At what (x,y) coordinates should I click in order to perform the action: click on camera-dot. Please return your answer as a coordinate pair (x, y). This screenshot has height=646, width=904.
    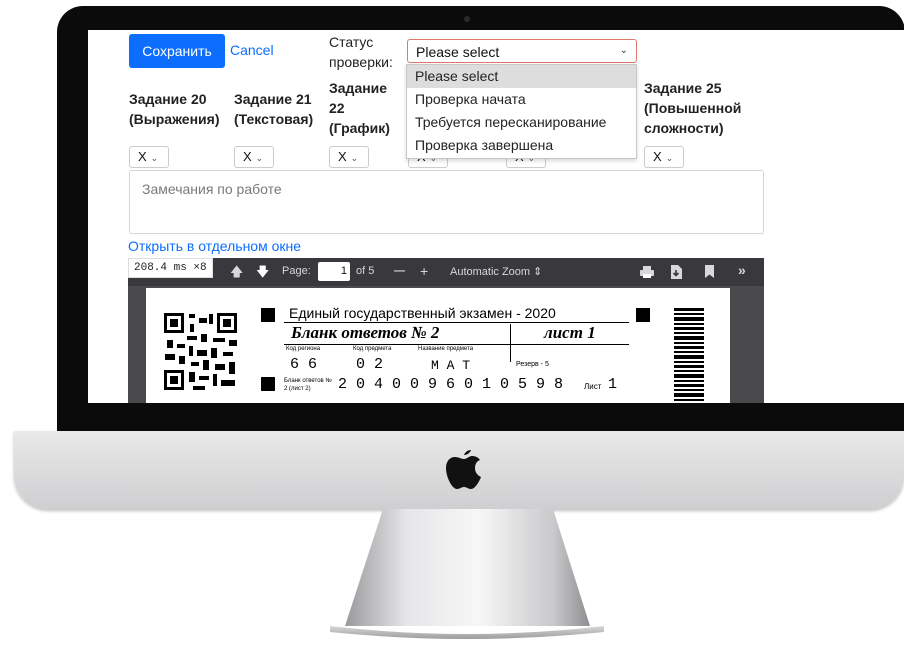
    Looking at the image, I should click on (467, 19).